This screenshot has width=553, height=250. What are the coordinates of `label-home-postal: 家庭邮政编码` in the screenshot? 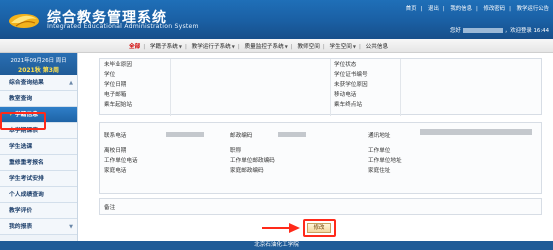 It's located at (247, 171).